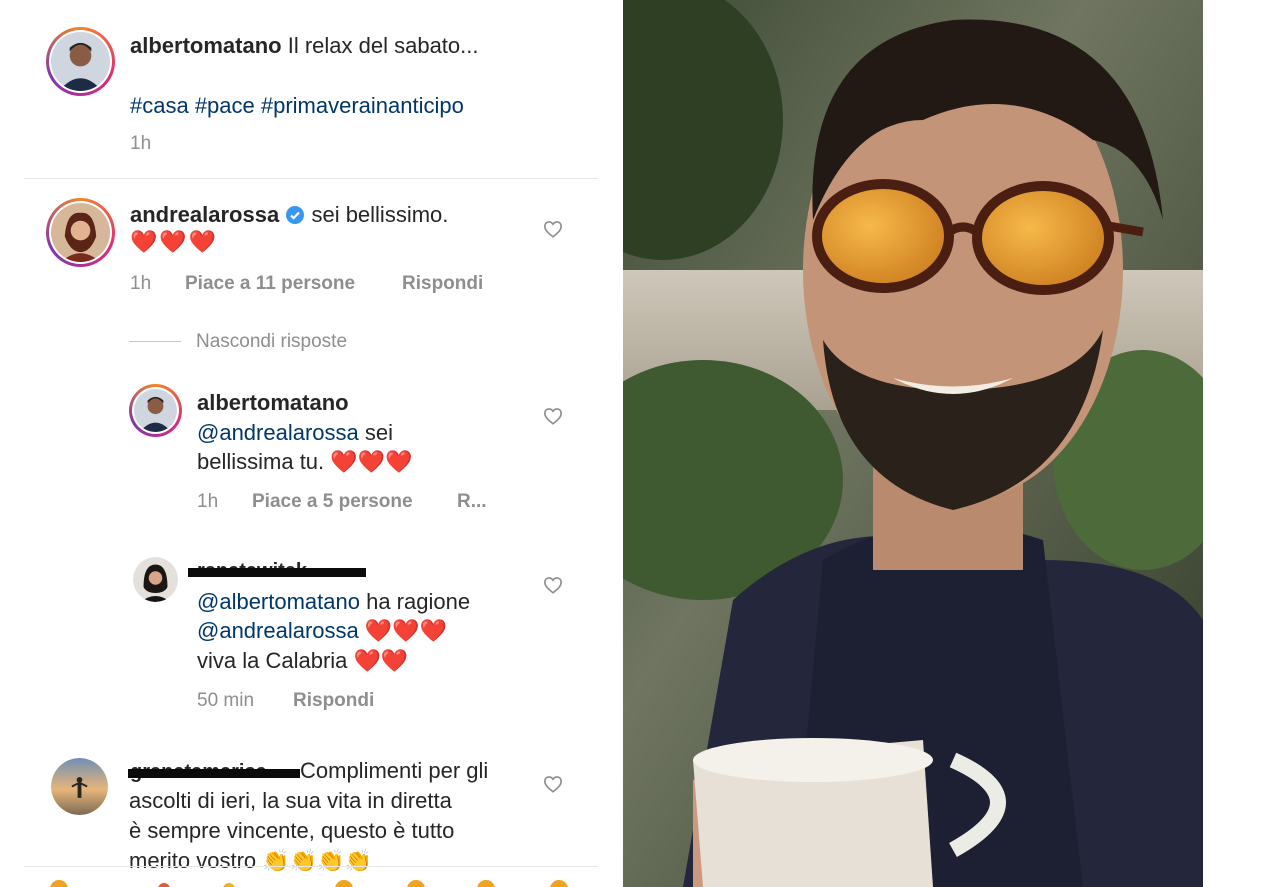 Image resolution: width=1280 pixels, height=887 pixels. What do you see at coordinates (415, 601) in the screenshot?
I see `reply-text: ha ragione` at bounding box center [415, 601].